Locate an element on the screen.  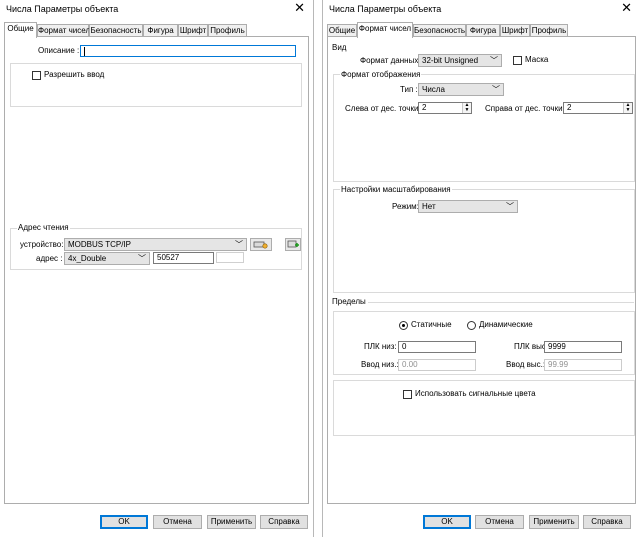
tab-number-format: Формат чисел is located at coordinates (385, 30).